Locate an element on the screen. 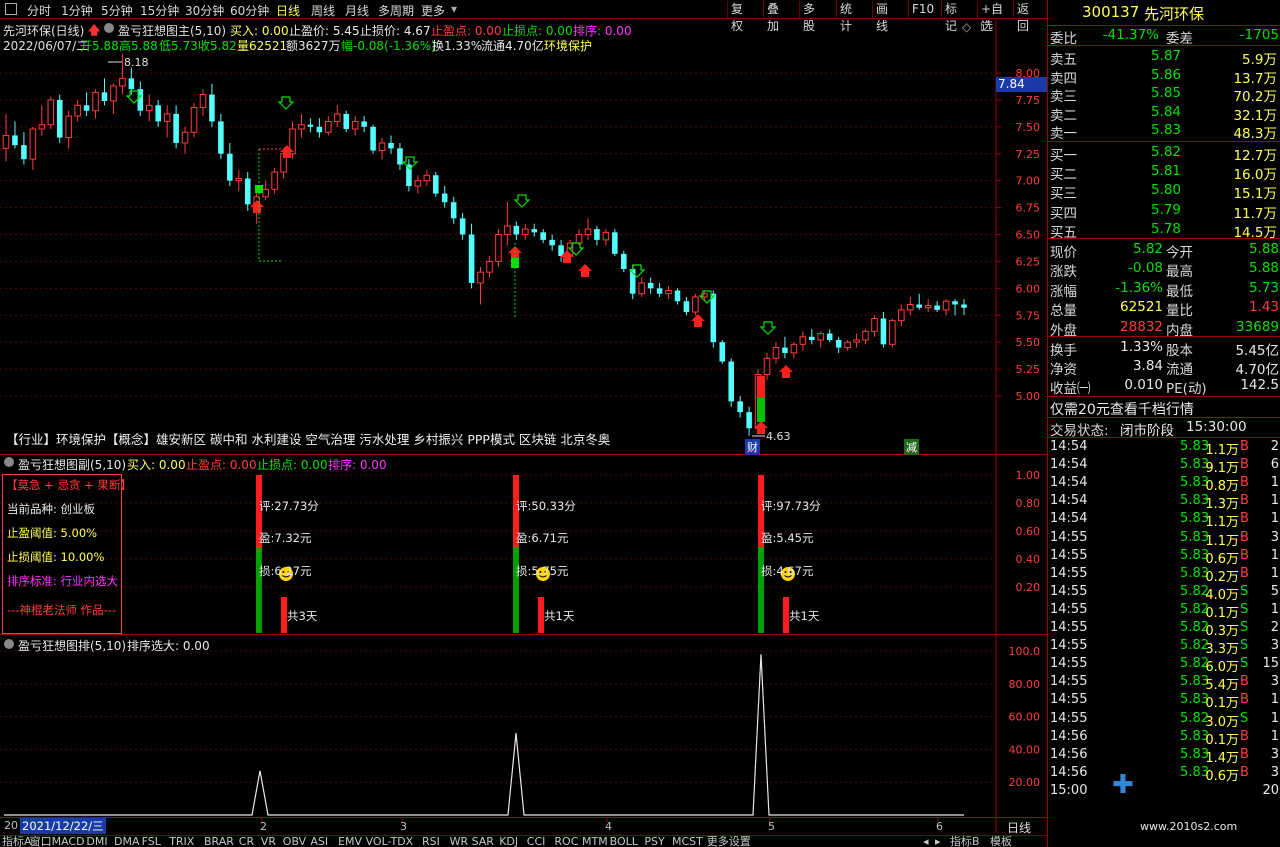 The image size is (1280, 847). tick-time: 14:54 is located at coordinates (1069, 501).